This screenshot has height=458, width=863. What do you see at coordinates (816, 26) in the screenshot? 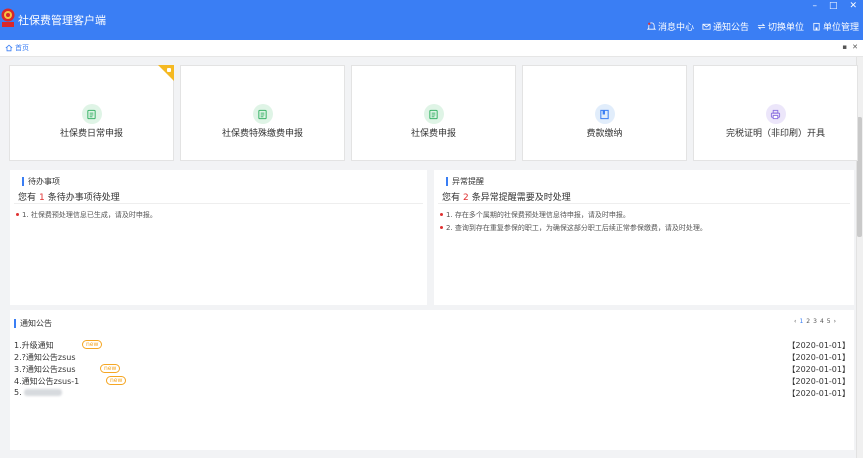
I see `building-icon` at bounding box center [816, 26].